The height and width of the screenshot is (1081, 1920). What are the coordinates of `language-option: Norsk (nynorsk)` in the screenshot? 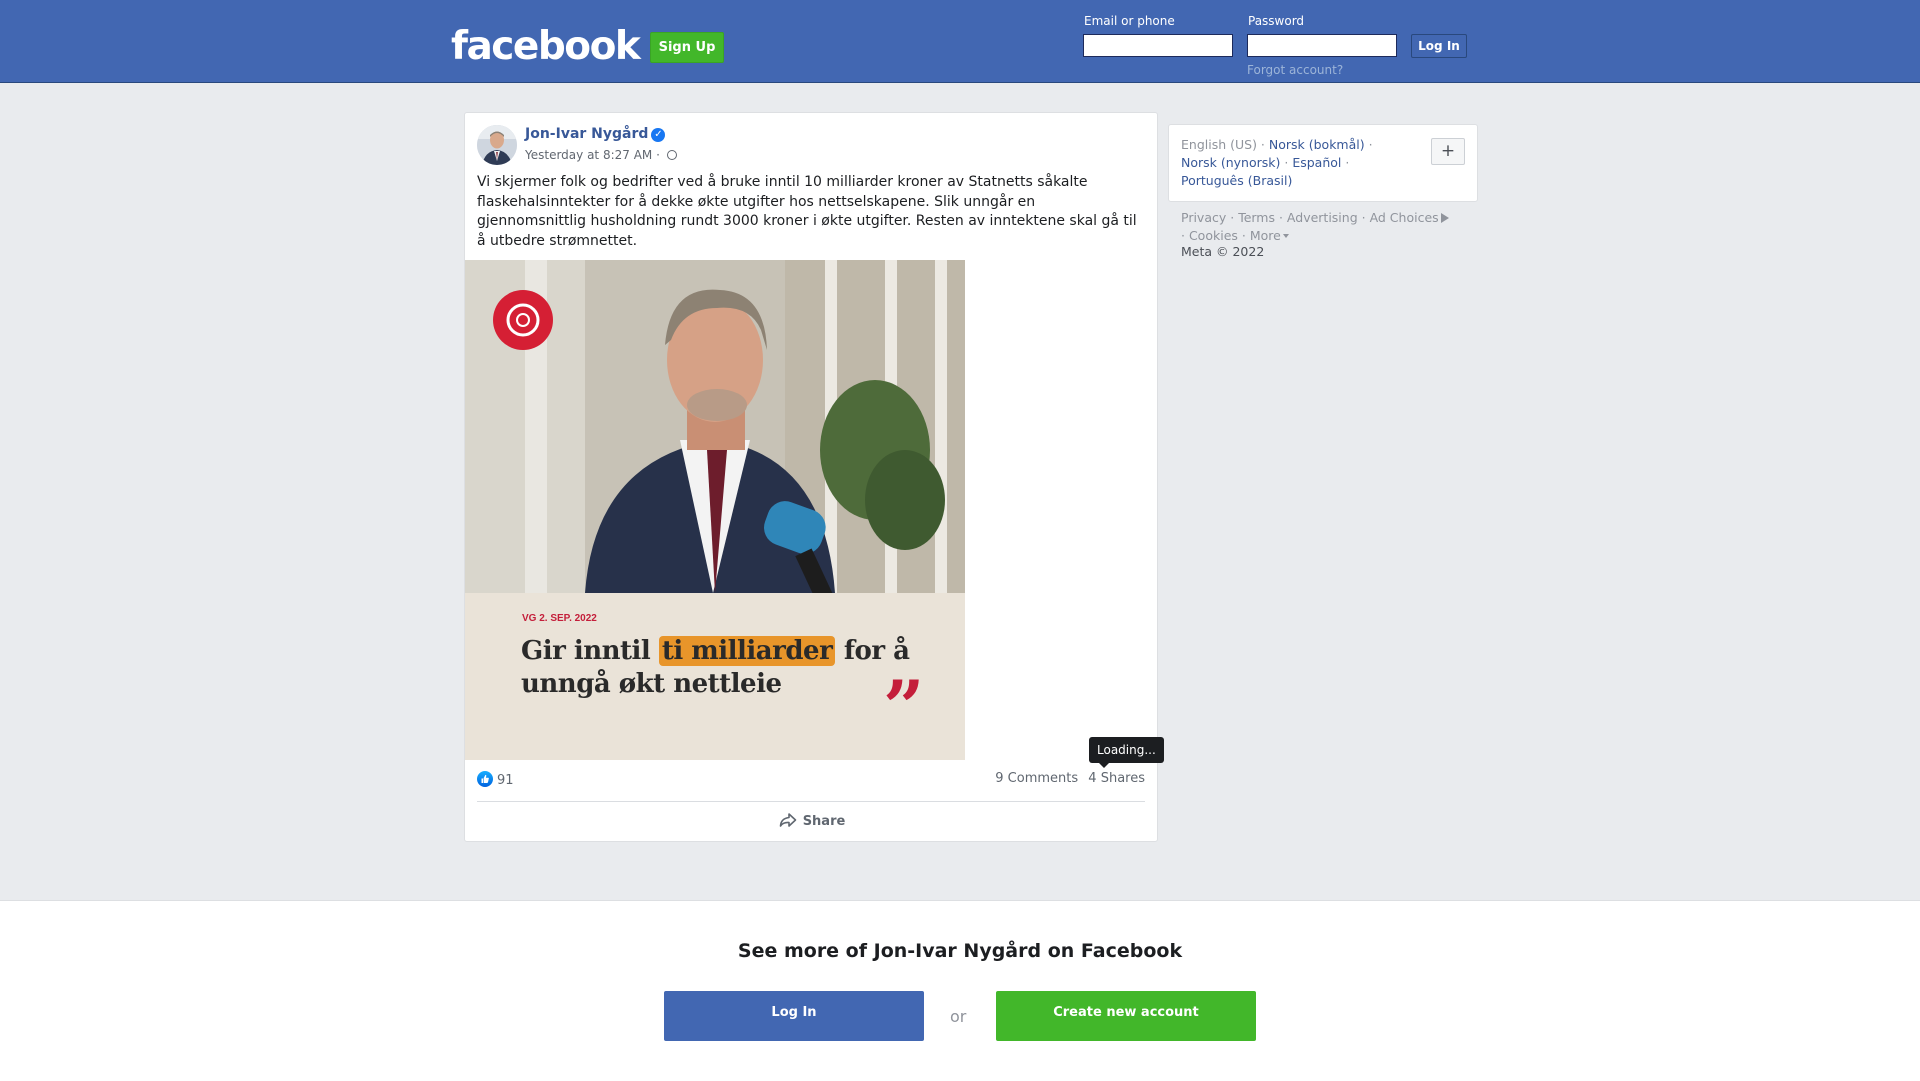 It's located at (1230, 162).